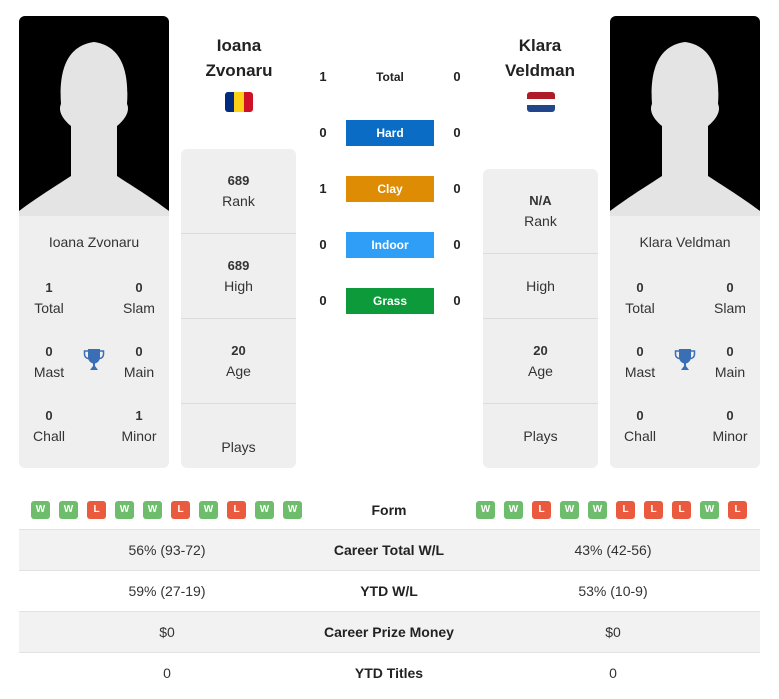 This screenshot has width=779, height=699. What do you see at coordinates (540, 371) in the screenshot?
I see `age-label: Age` at bounding box center [540, 371].